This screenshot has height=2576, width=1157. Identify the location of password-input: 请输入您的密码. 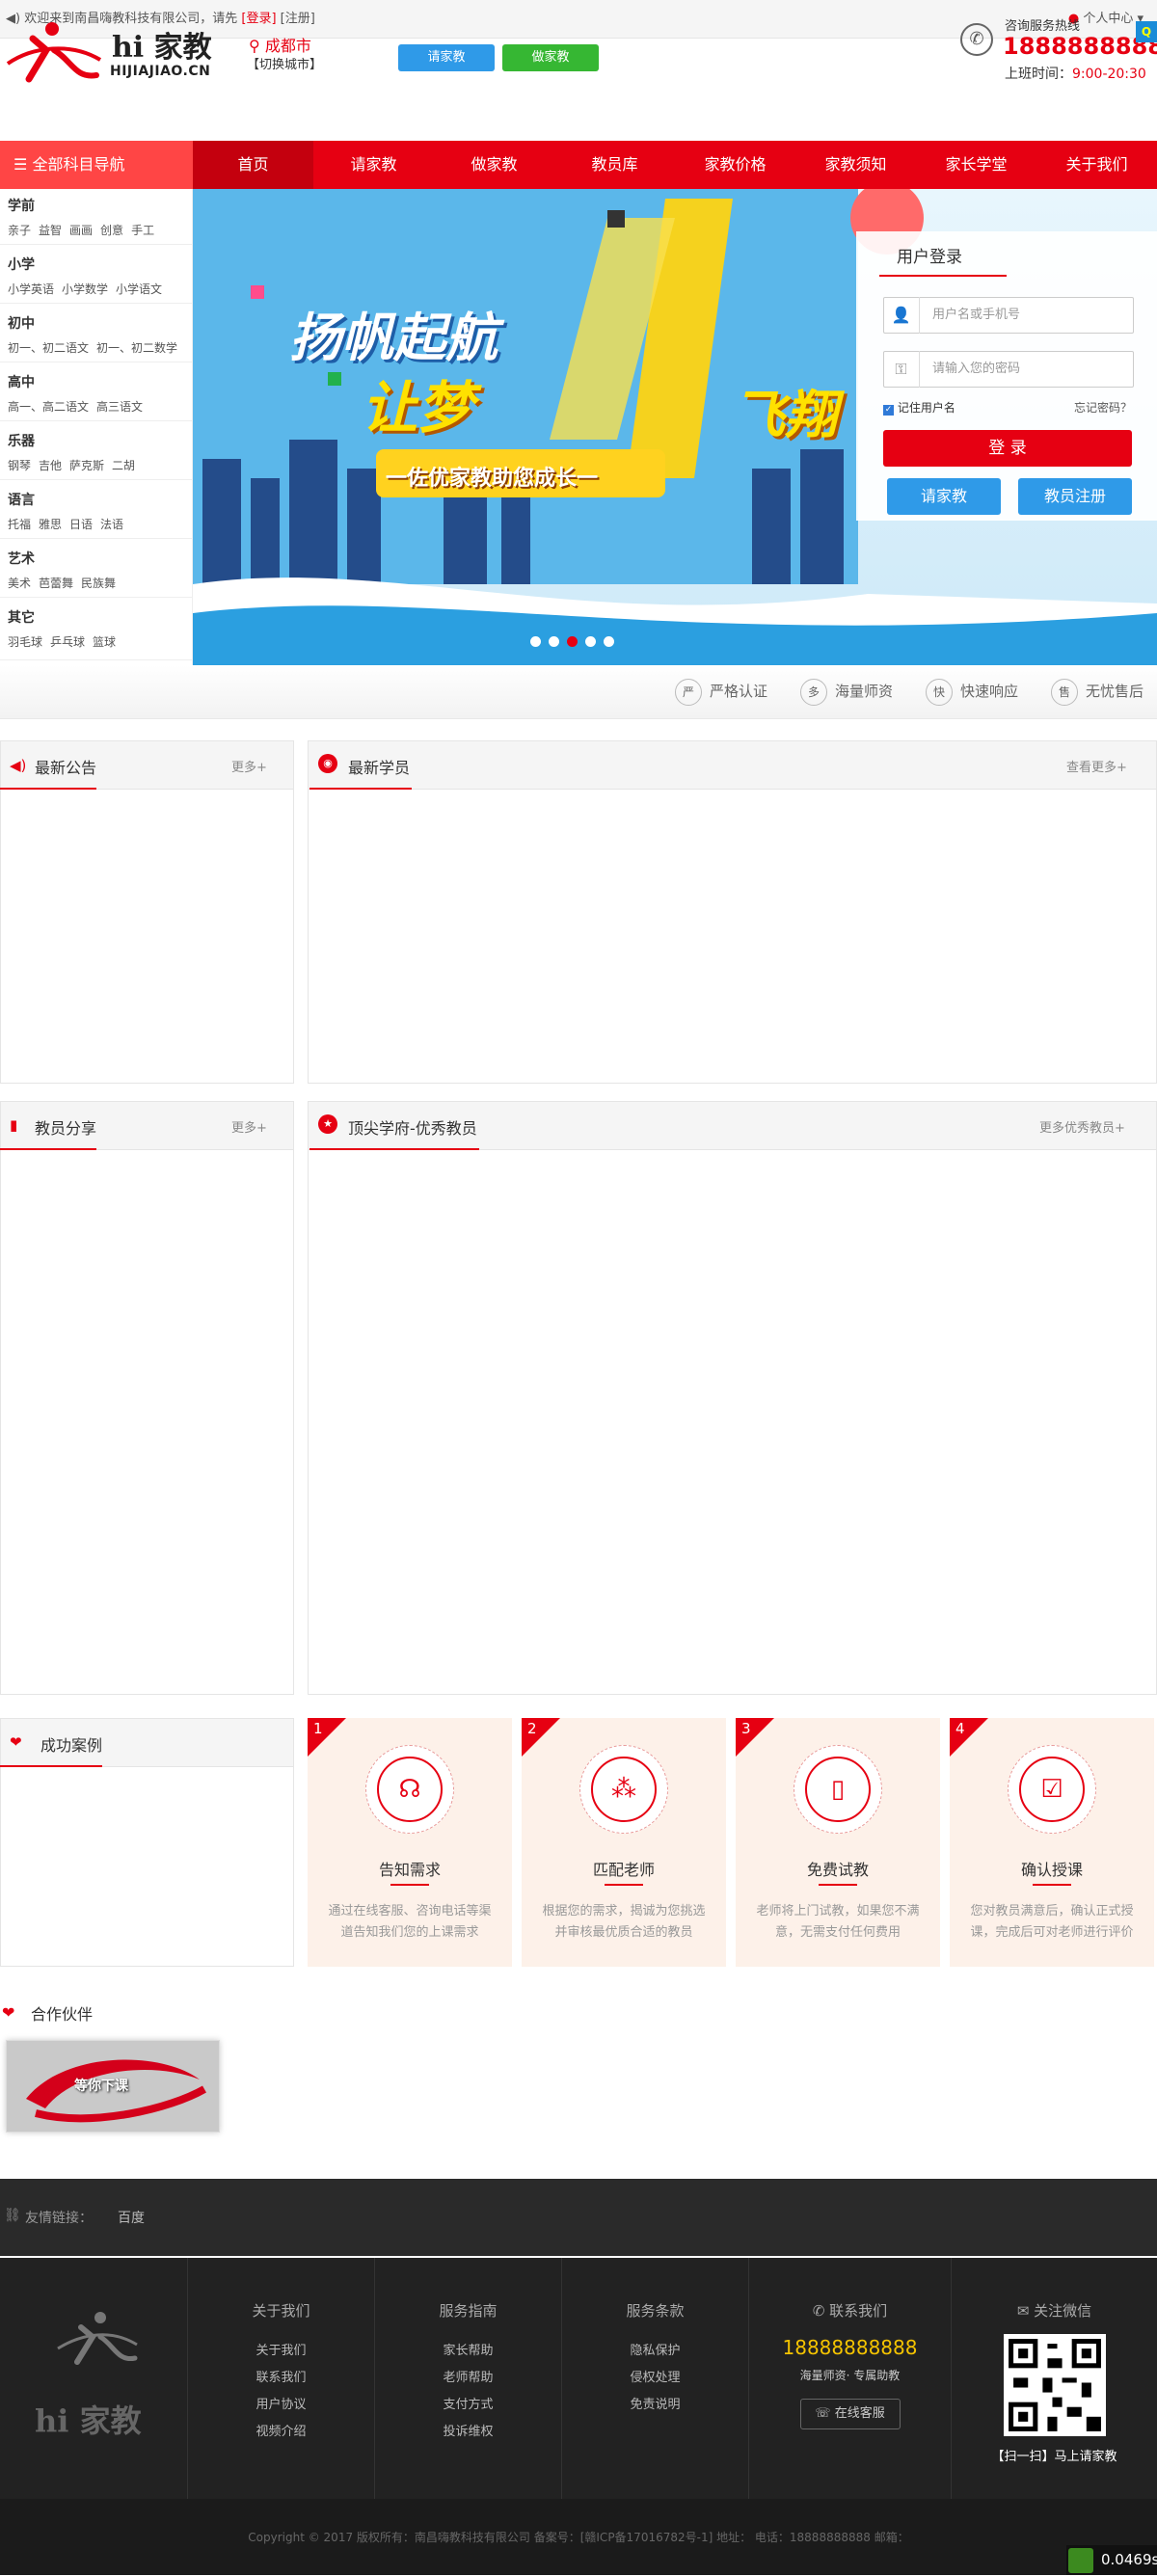
(1008, 370).